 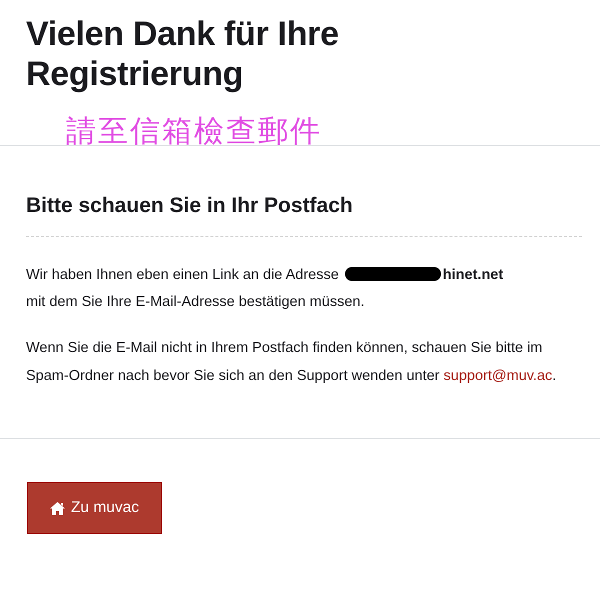 What do you see at coordinates (182, 275) in the screenshot?
I see `body-text: Wir haben Ihnen eben einen Link an die Adresse` at bounding box center [182, 275].